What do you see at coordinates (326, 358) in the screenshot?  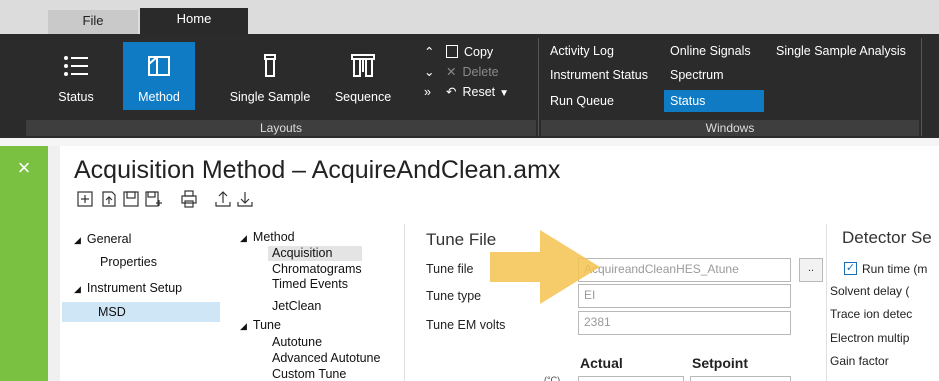 I see `tree-advanced-autotune: Advanced Autotune` at bounding box center [326, 358].